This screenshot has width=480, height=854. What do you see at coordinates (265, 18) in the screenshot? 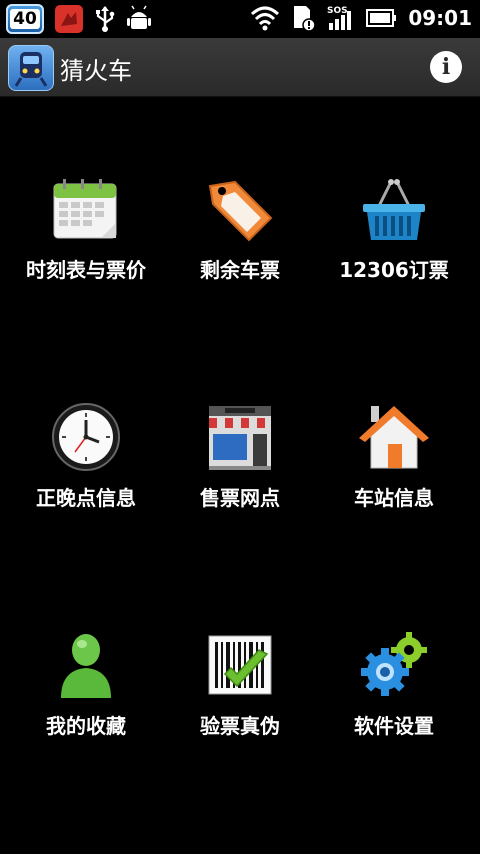
I see `wifi-icon` at bounding box center [265, 18].